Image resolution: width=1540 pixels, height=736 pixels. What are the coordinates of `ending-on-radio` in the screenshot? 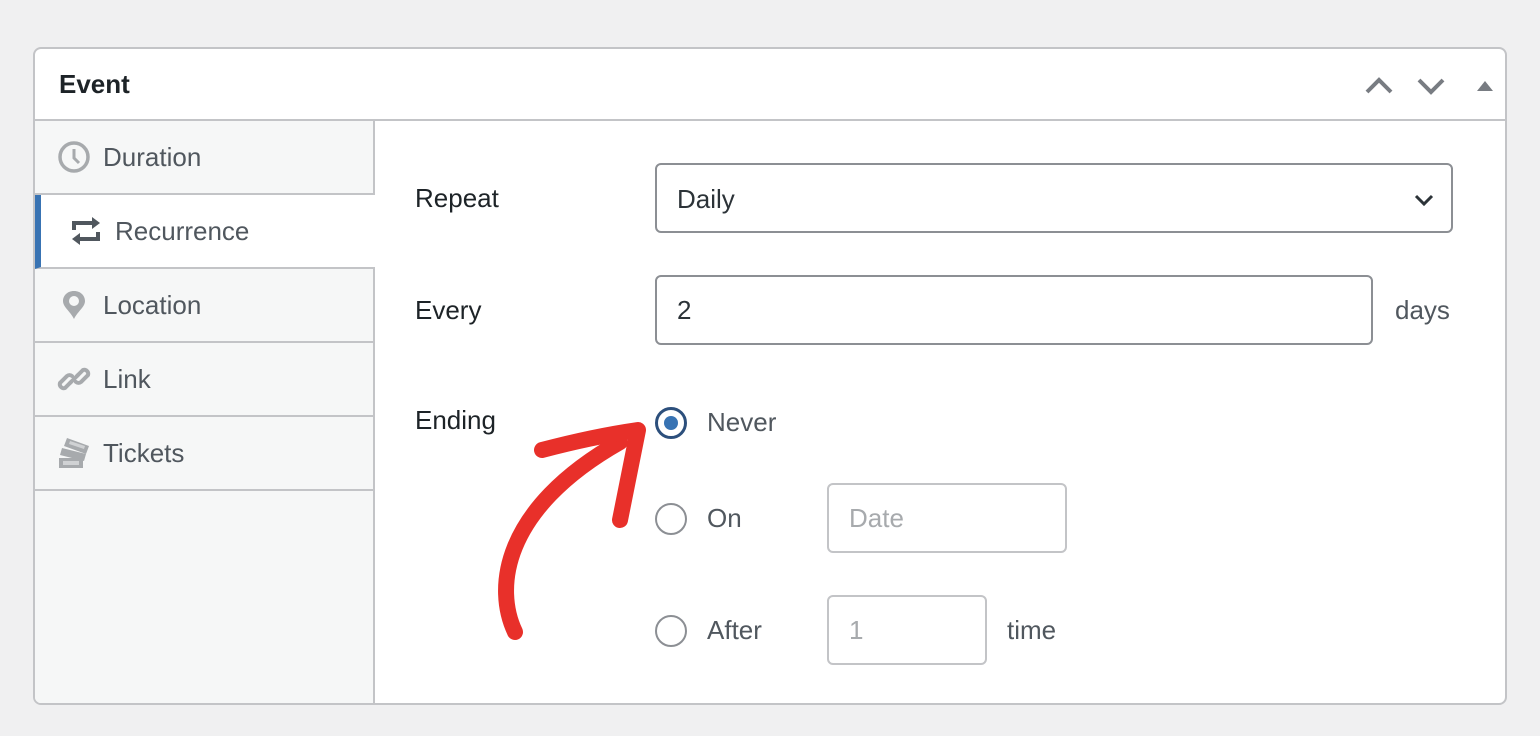 It's located at (671, 519).